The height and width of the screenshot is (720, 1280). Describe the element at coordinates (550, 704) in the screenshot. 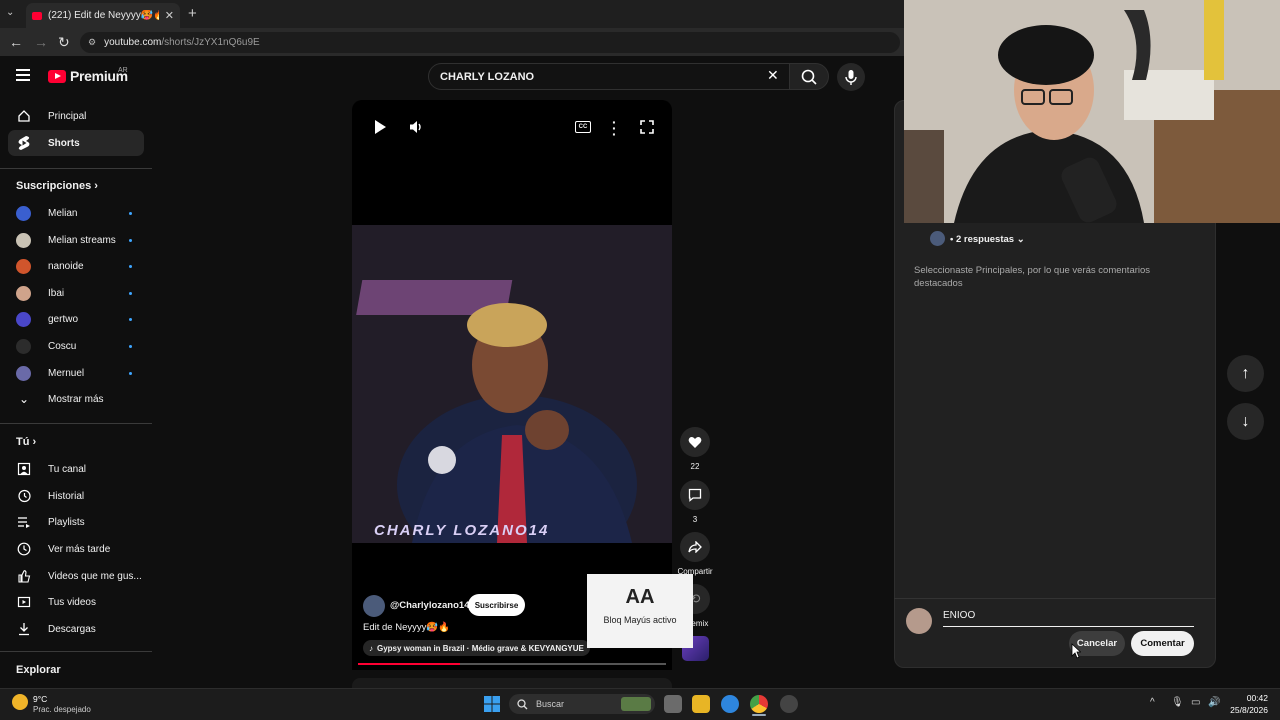

I see `taskbar-search-placeholder: Buscar` at that location.